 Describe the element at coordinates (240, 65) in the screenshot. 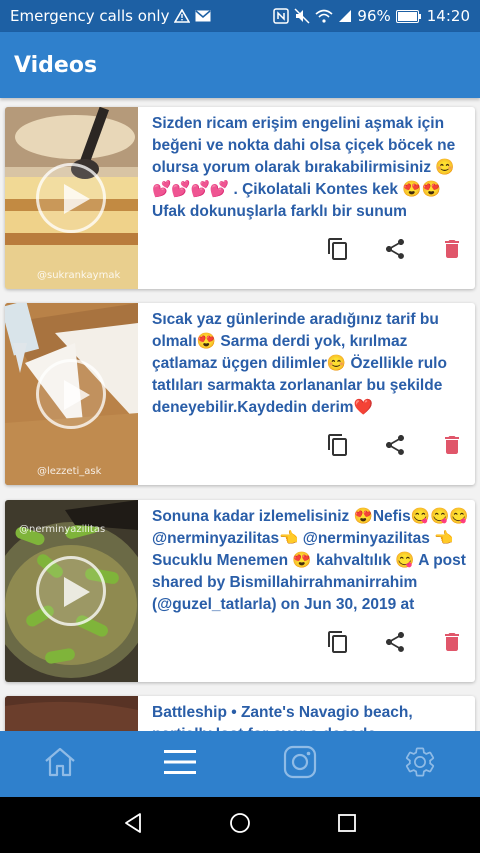

I see `app-bar: Videos` at that location.